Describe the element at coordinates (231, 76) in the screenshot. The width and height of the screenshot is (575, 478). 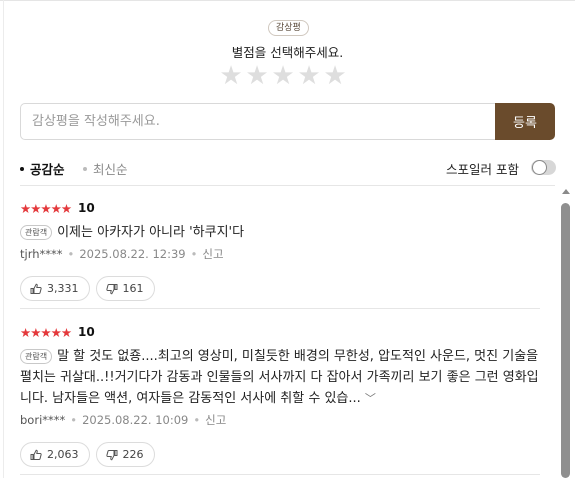
I see `rating-star-1: ★` at that location.